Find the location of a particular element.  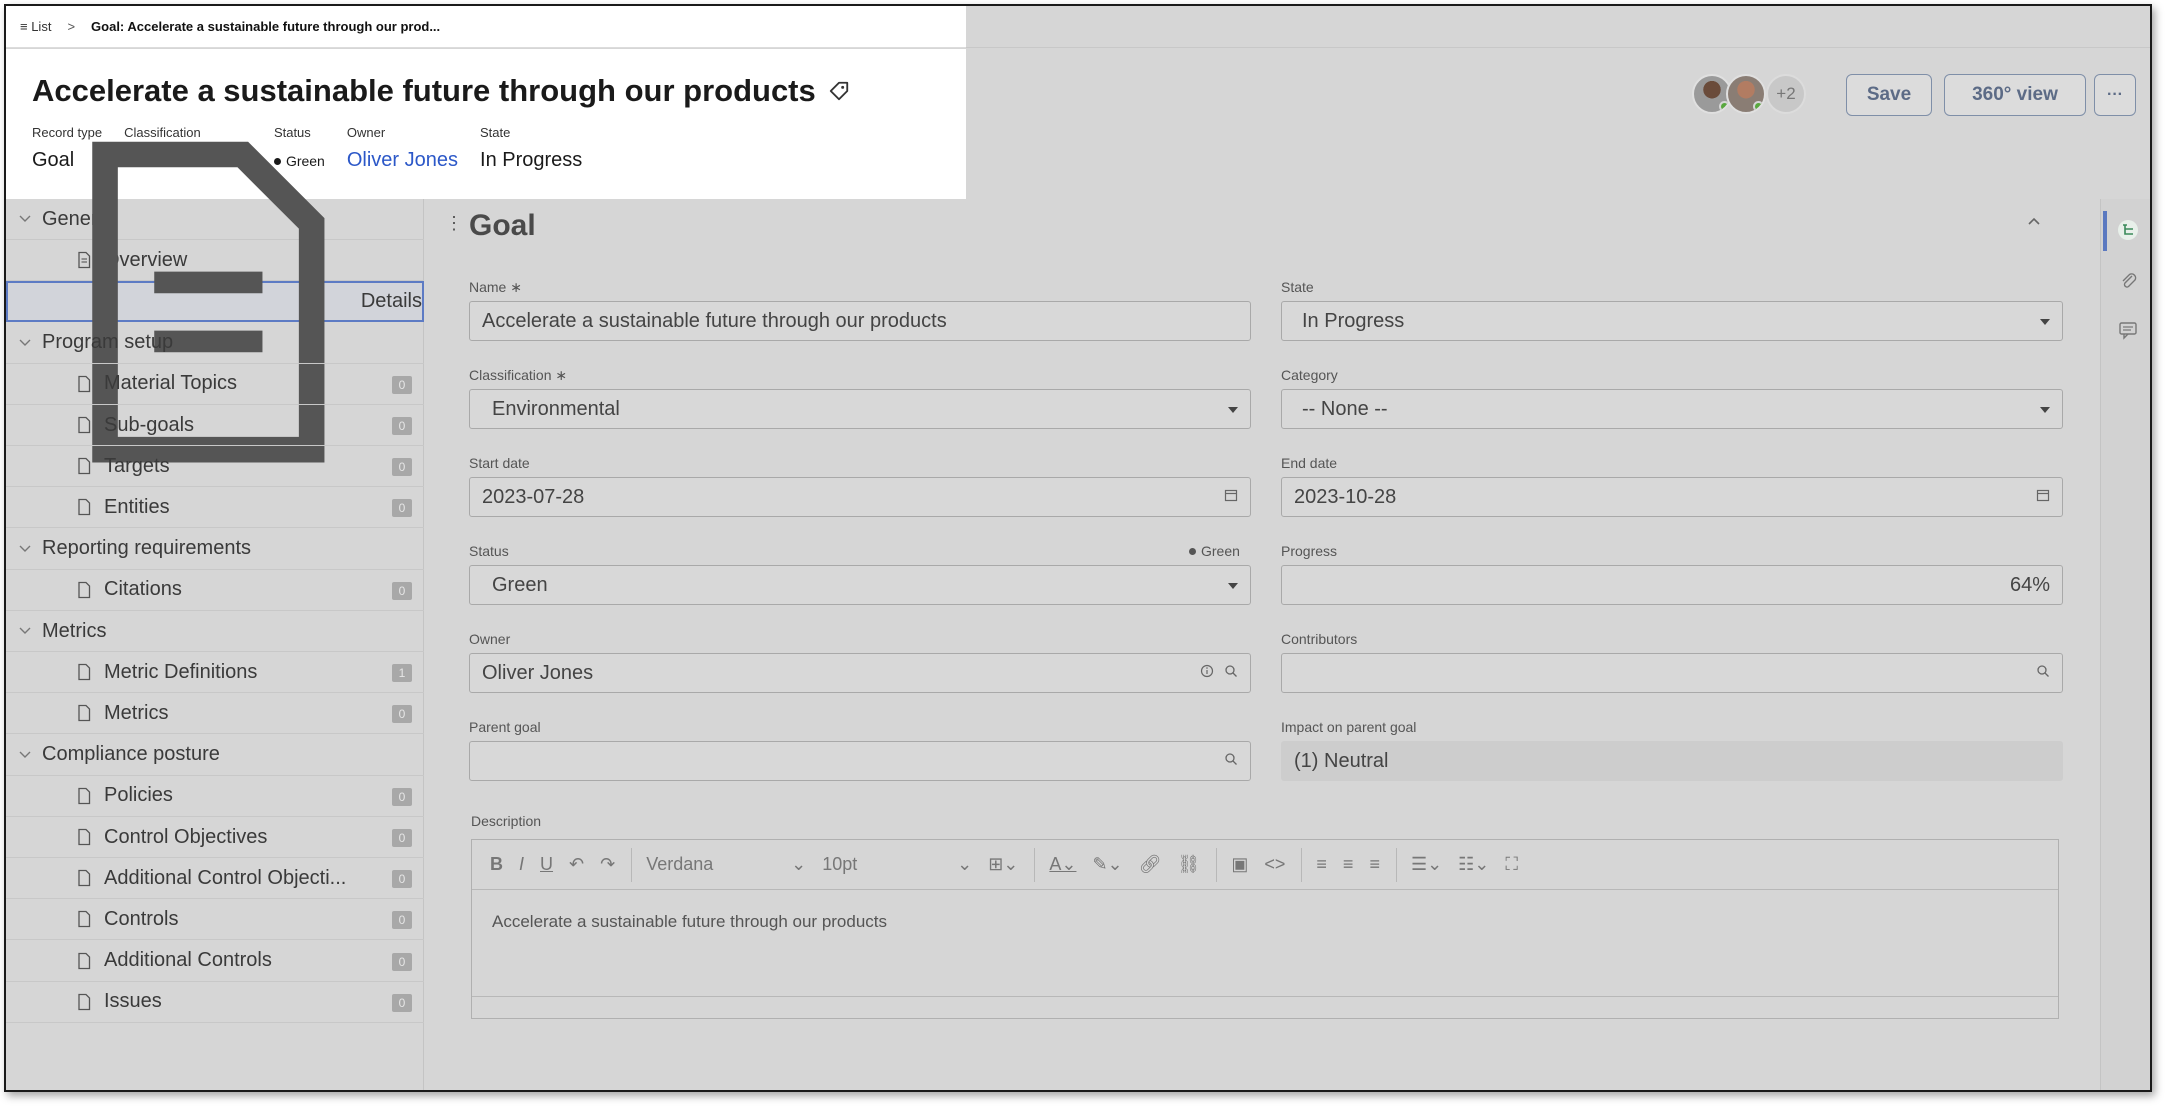

sidebar-group: Reporting requirements is located at coordinates (215, 549).